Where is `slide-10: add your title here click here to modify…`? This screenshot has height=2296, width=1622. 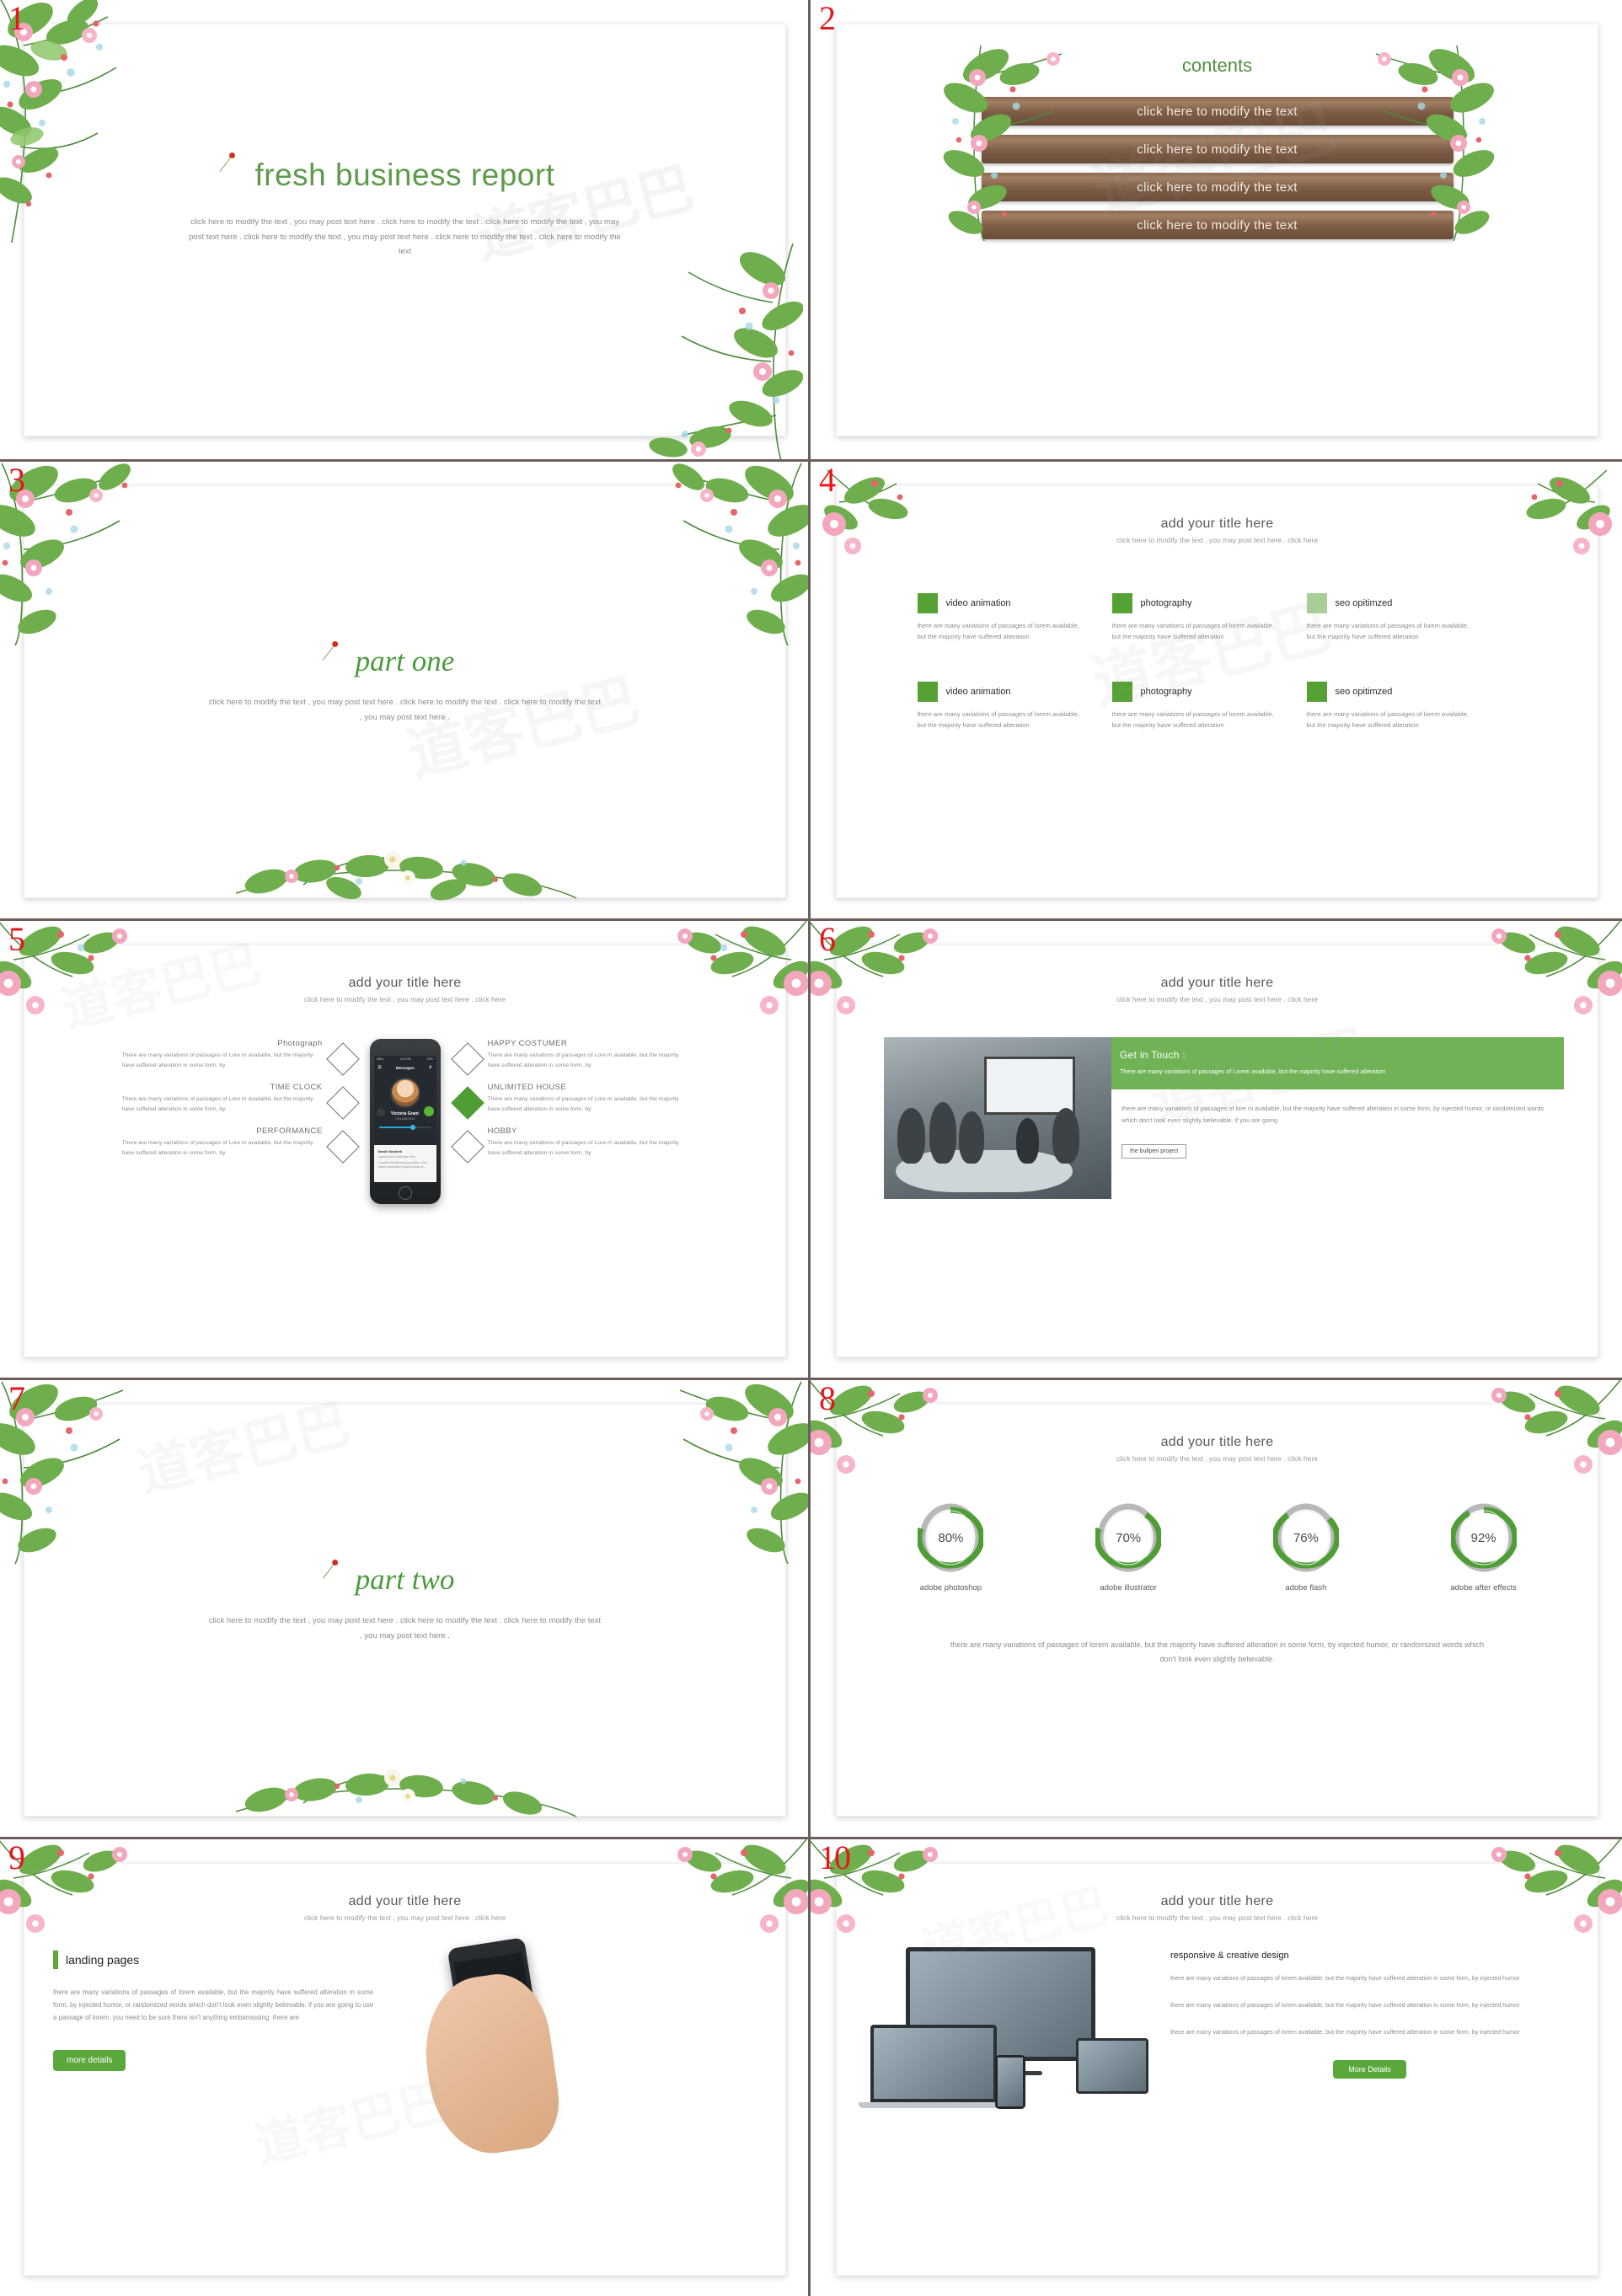 slide-10: add your title here click here to modify… is located at coordinates (1217, 2069).